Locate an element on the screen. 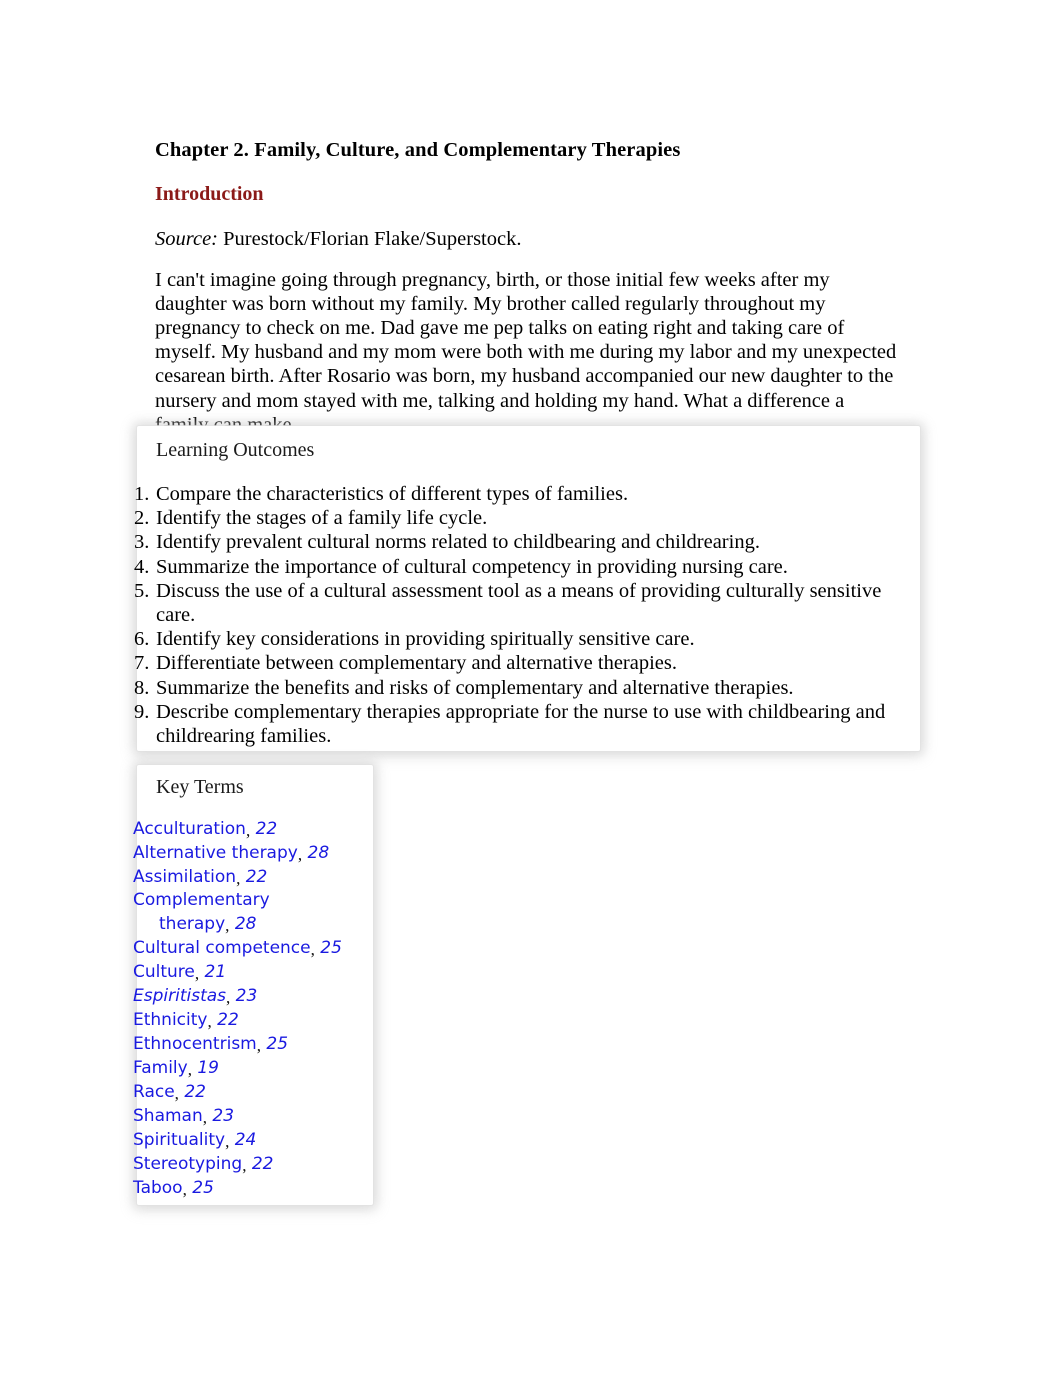  key-term-entry: Cultural competence, 25 is located at coordinates (298, 948).